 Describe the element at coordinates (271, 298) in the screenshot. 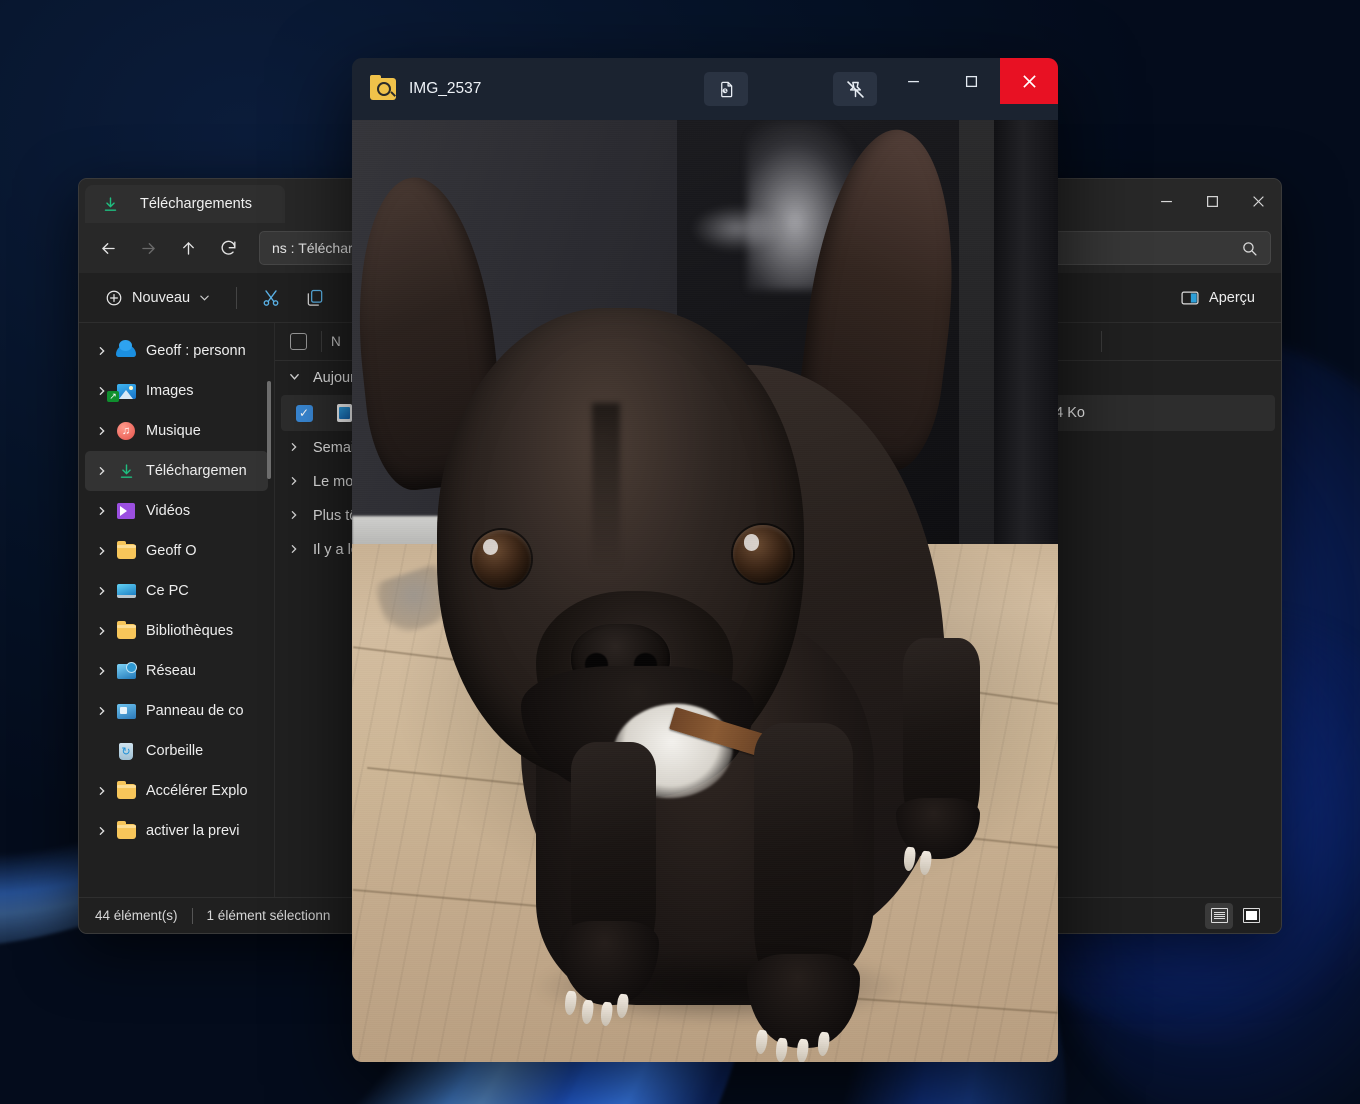

I see `cut-button` at that location.